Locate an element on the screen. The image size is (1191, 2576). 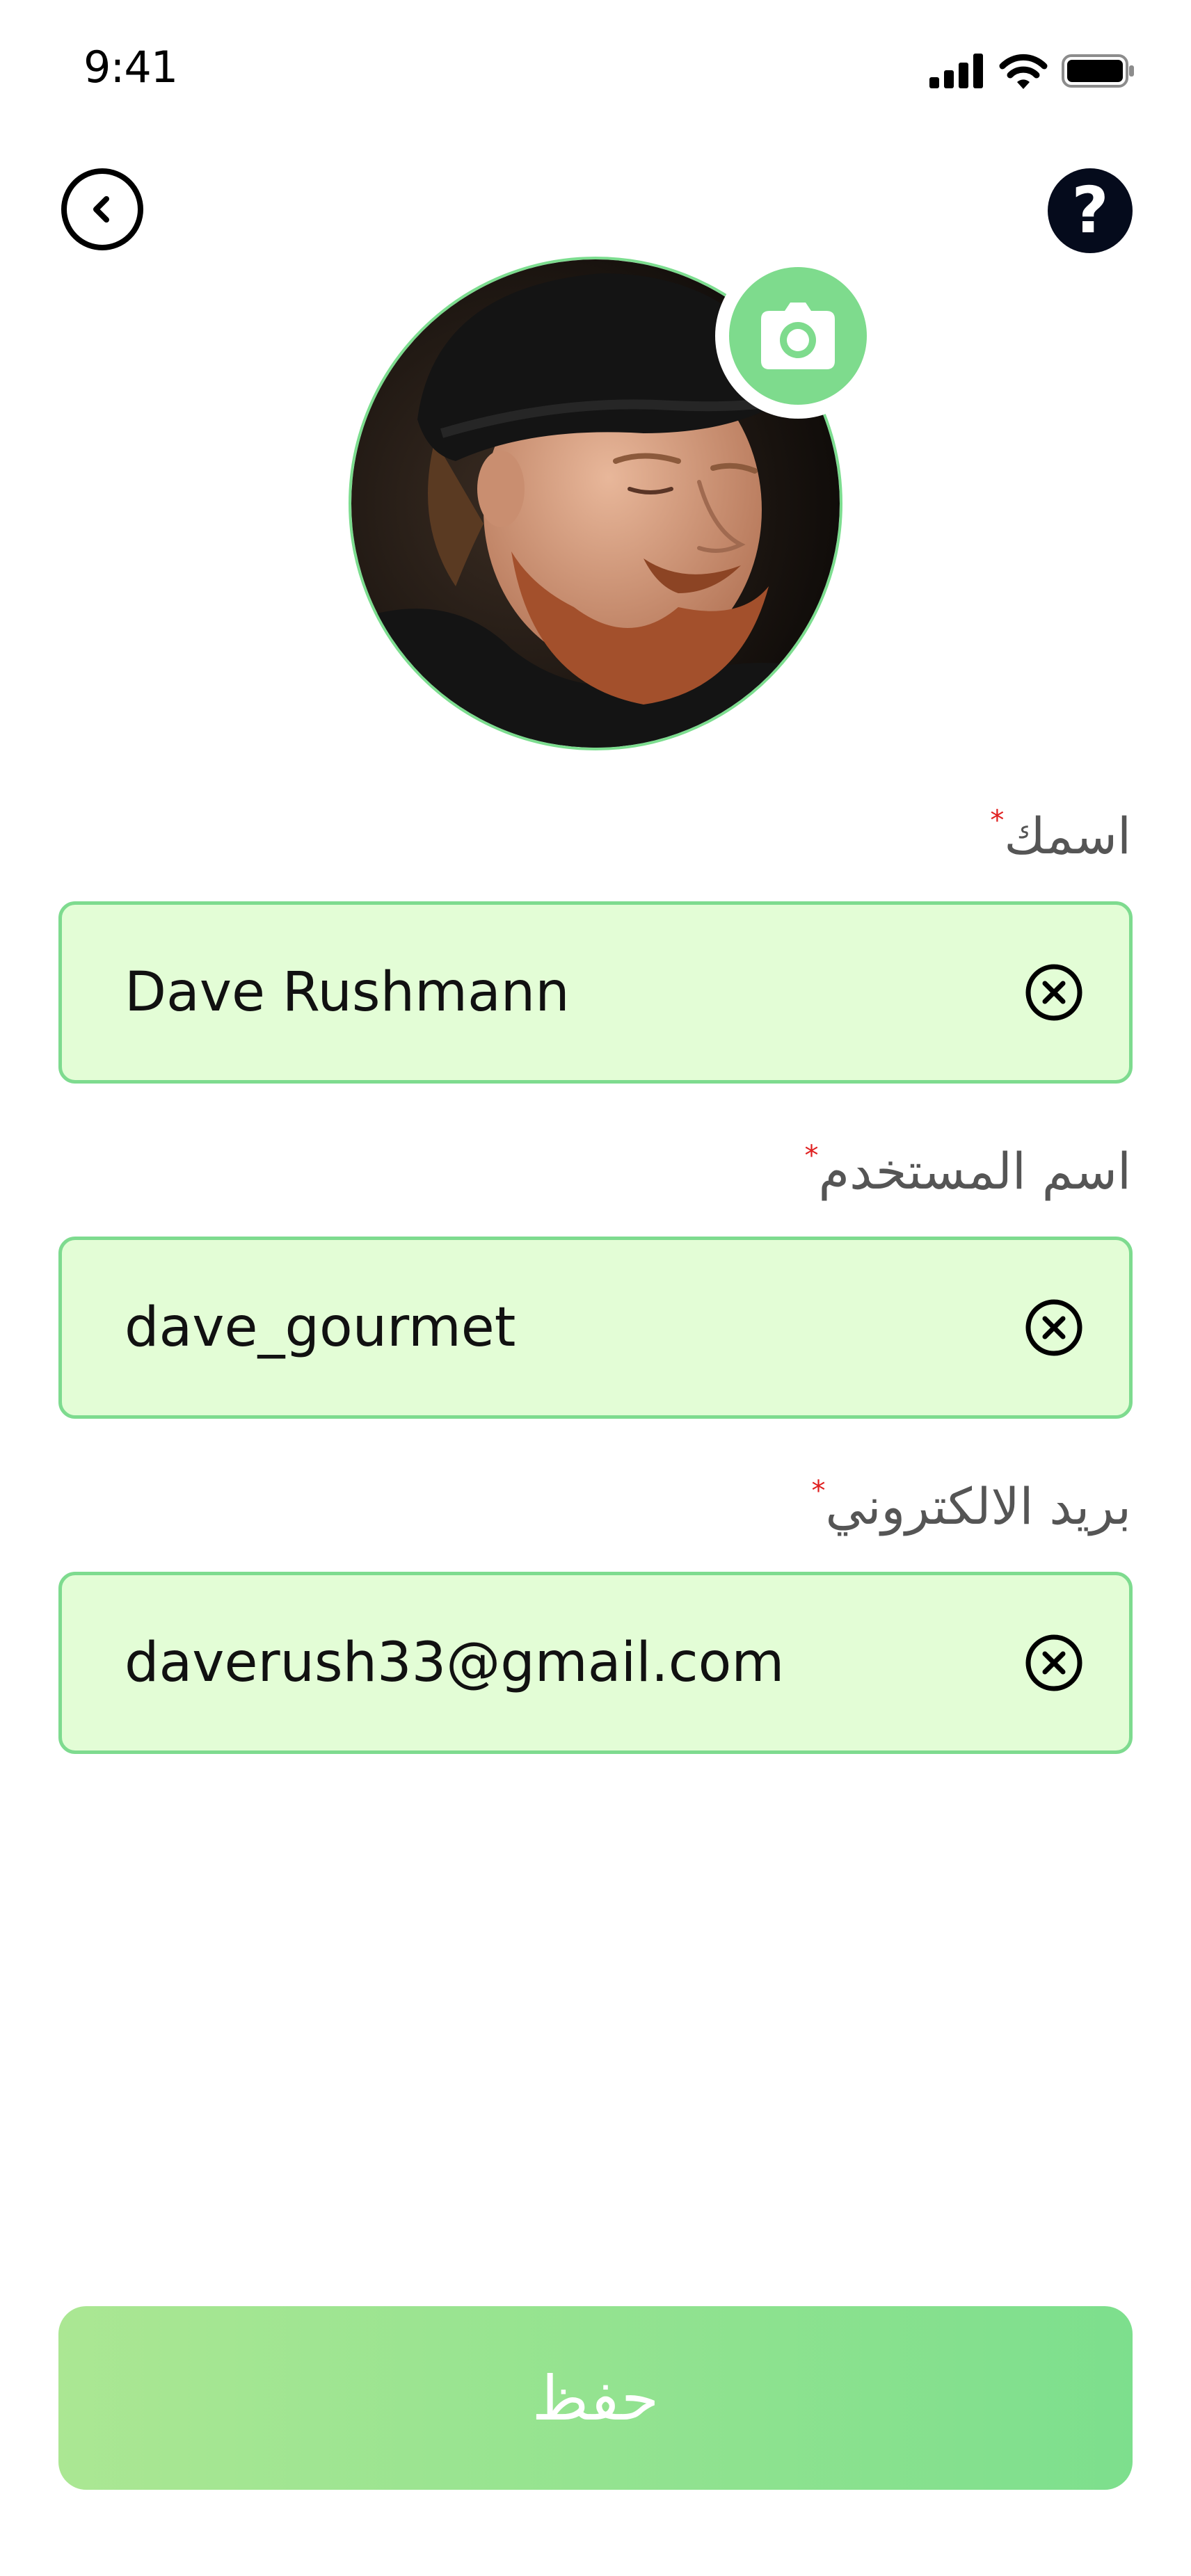
save-button-label: حفظ is located at coordinates (595, 2398).